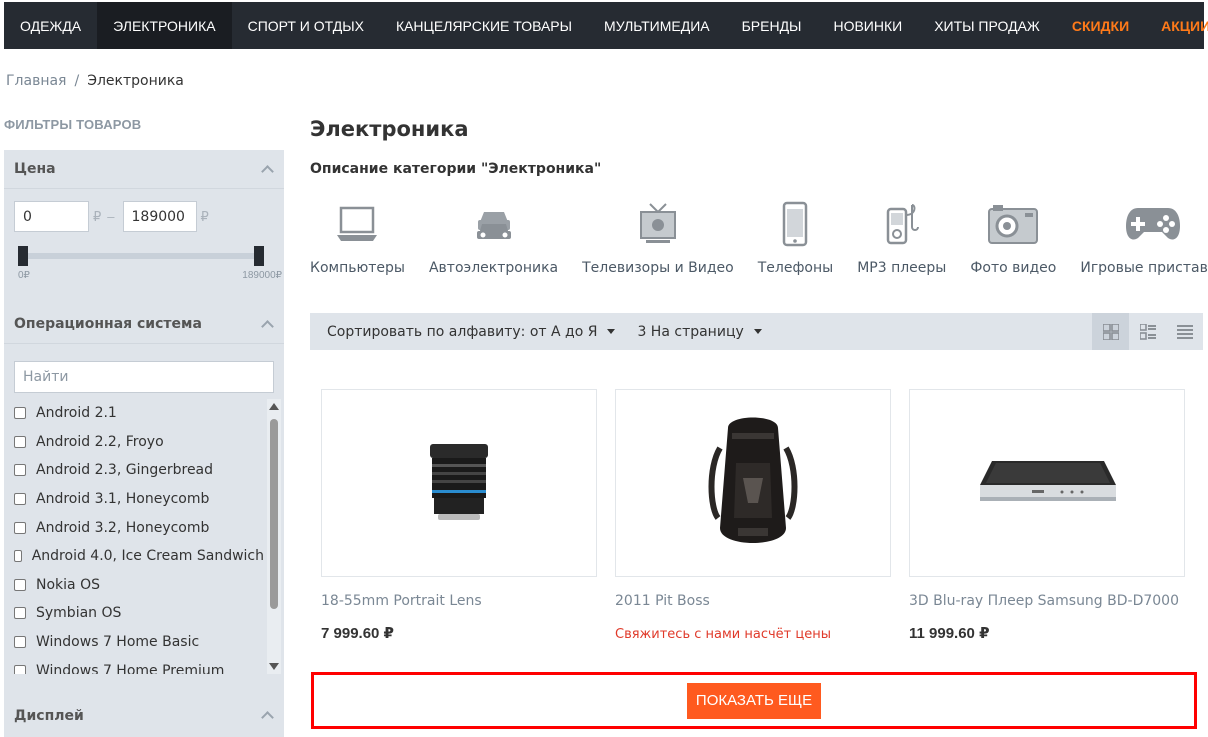 The height and width of the screenshot is (737, 1208). Describe the element at coordinates (274, 666) in the screenshot. I see `scroll-down-arrow-icon` at that location.